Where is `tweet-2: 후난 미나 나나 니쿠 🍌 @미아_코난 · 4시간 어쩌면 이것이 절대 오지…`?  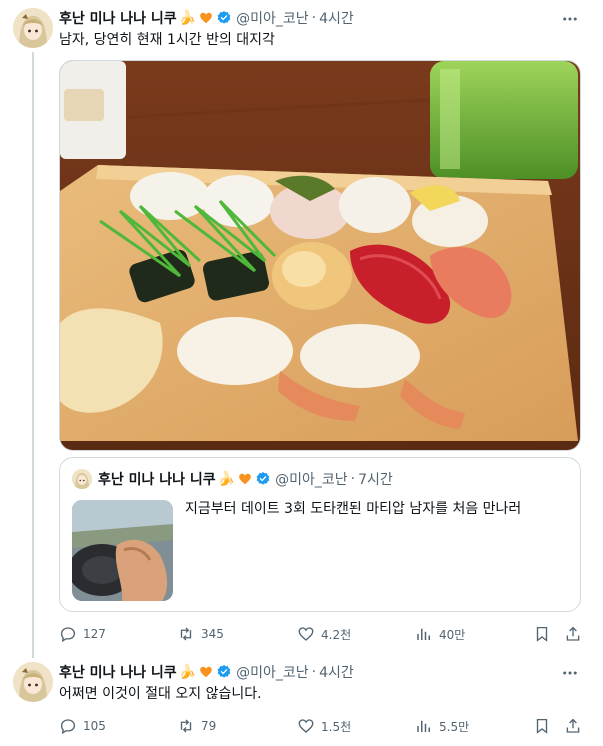 tweet-2: 후난 미나 나나 니쿠 🍌 @미아_코난 · 4시간 어쩌면 이것이 절대 오지… is located at coordinates (301, 700).